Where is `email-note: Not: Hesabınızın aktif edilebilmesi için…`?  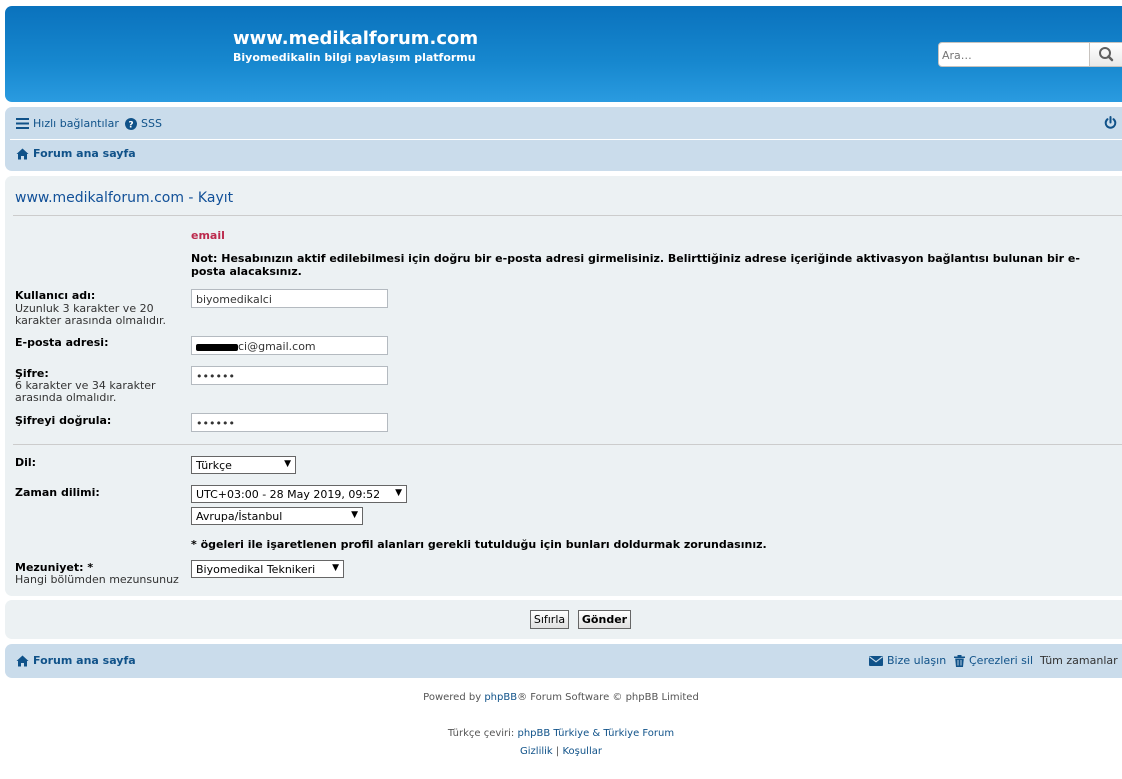 email-note: Not: Hesabınızın aktif edilebilmesi için… is located at coordinates (635, 265).